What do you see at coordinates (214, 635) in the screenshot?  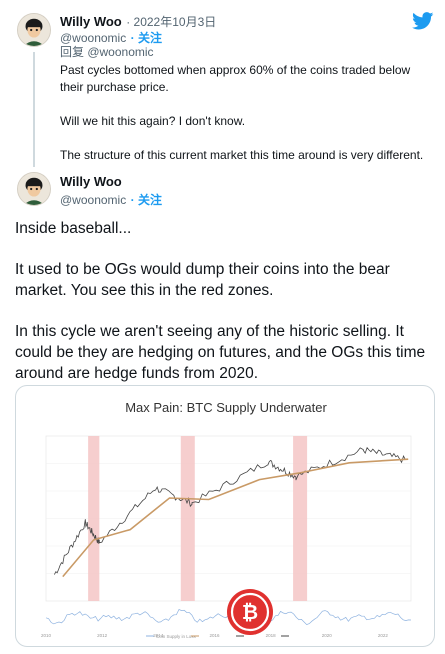 I see `x-tick-label: 2016` at bounding box center [214, 635].